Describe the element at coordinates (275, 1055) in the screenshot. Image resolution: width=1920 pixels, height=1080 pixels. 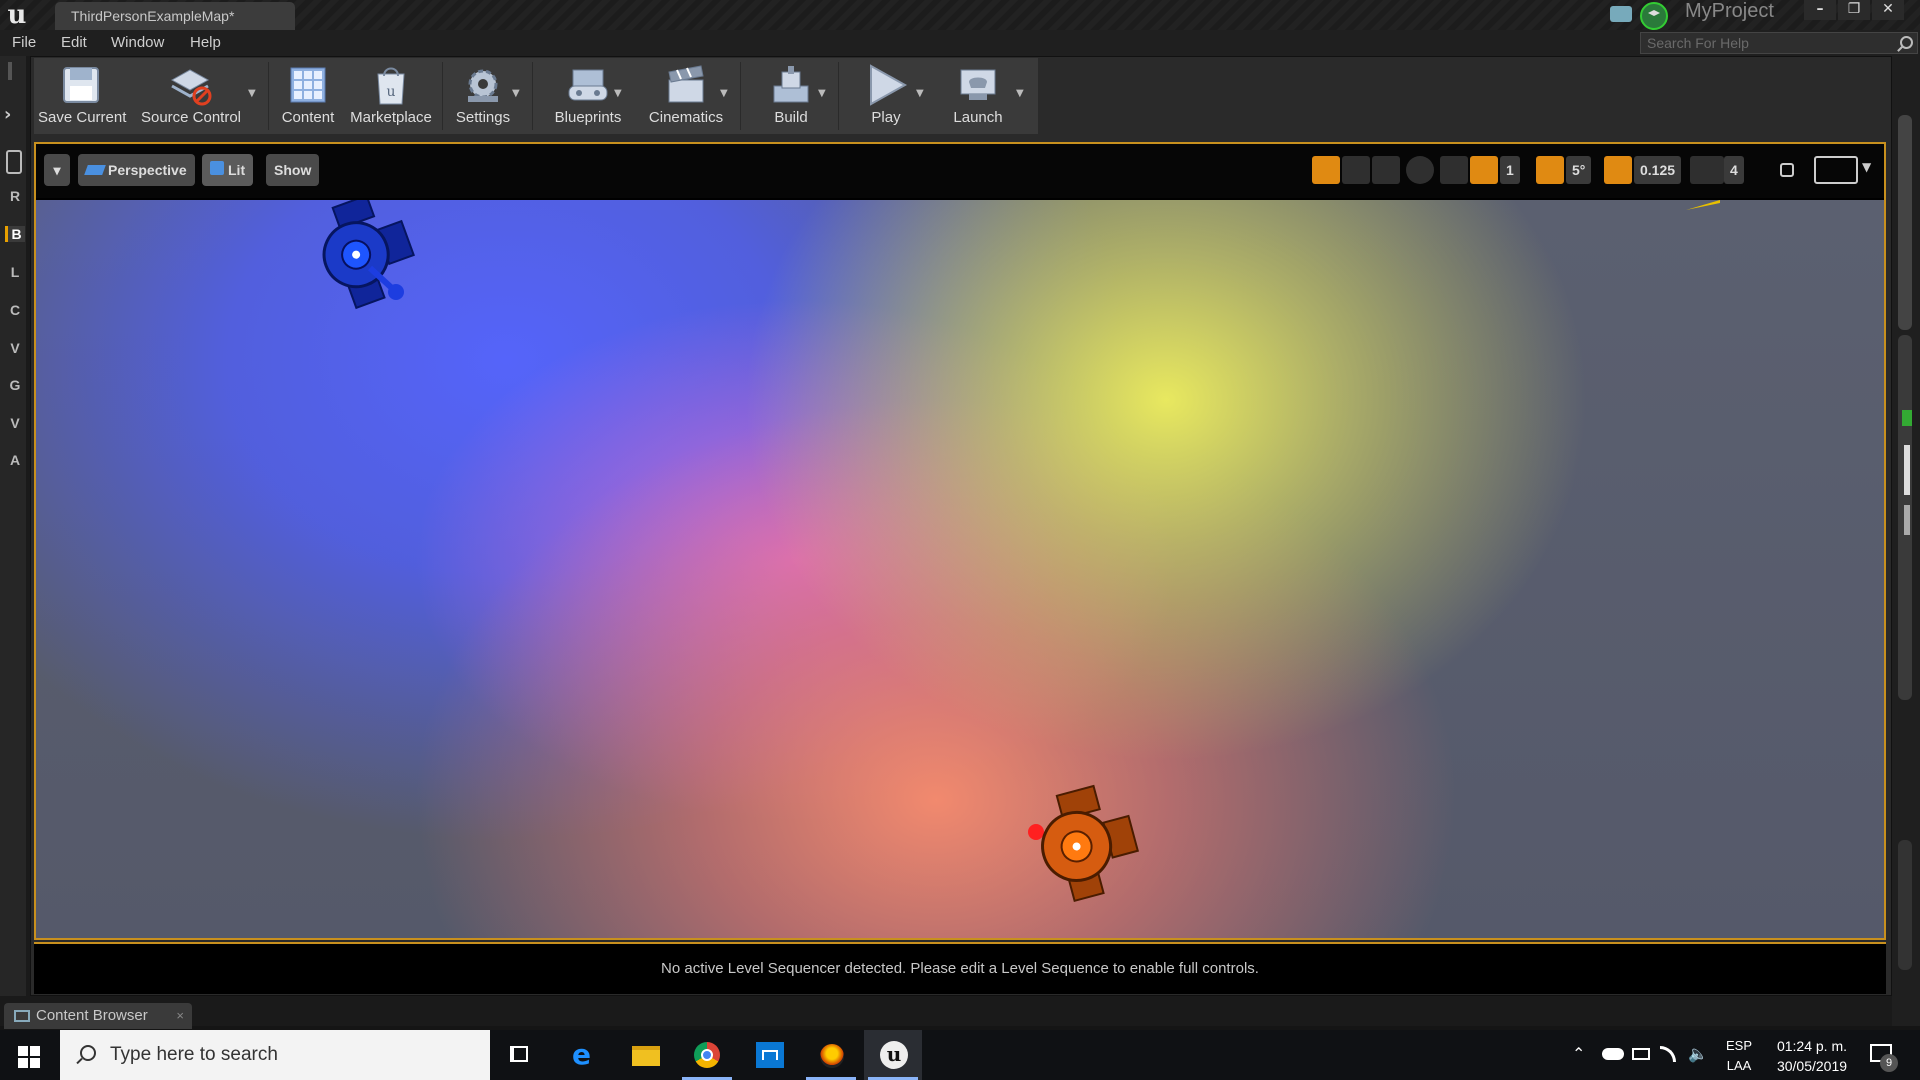
I see `taskbar-search-box: Type here to search` at that location.